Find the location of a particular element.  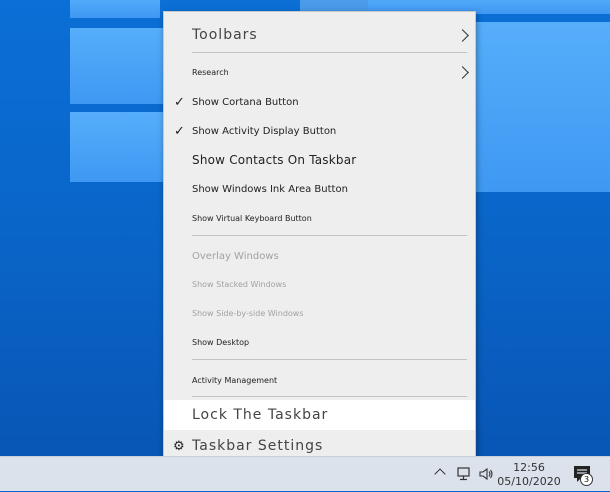

menu-item-show-cortana: ✓ Show Cortana Button is located at coordinates (319, 102).